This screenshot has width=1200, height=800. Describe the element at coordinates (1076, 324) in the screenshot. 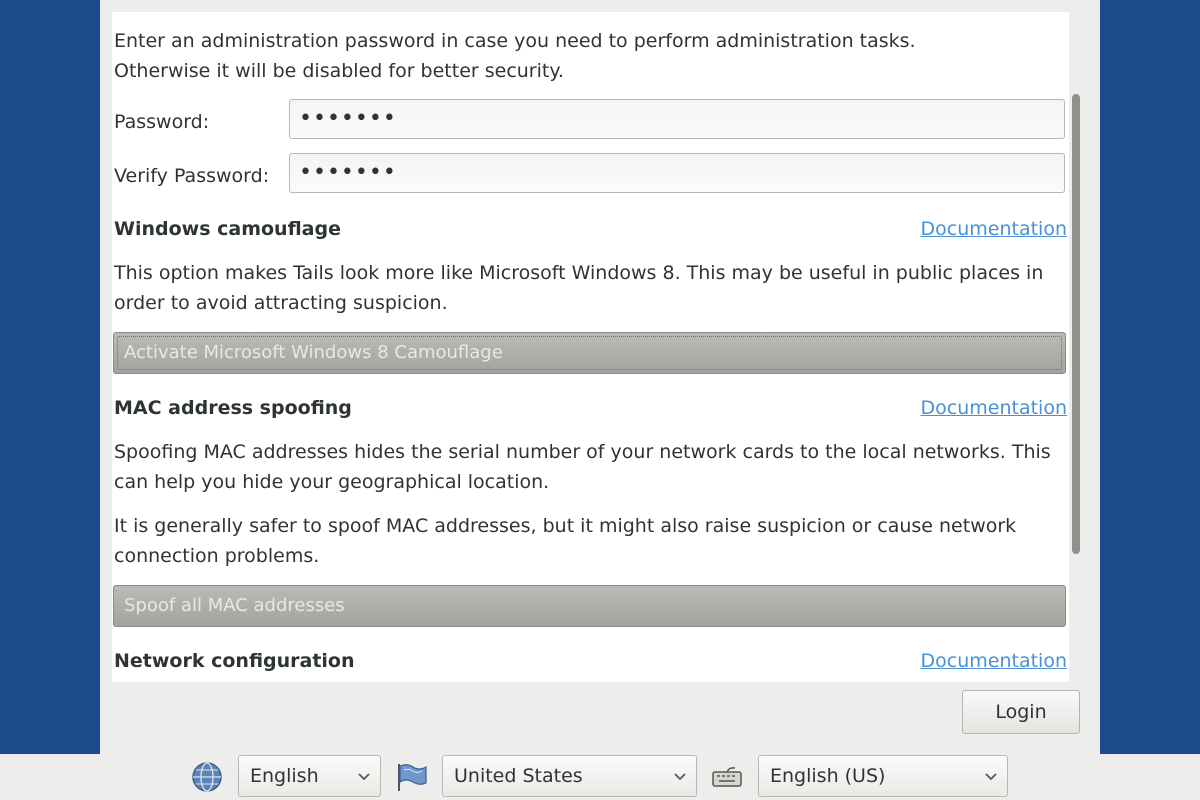

I see `scrollbar-thumb` at that location.